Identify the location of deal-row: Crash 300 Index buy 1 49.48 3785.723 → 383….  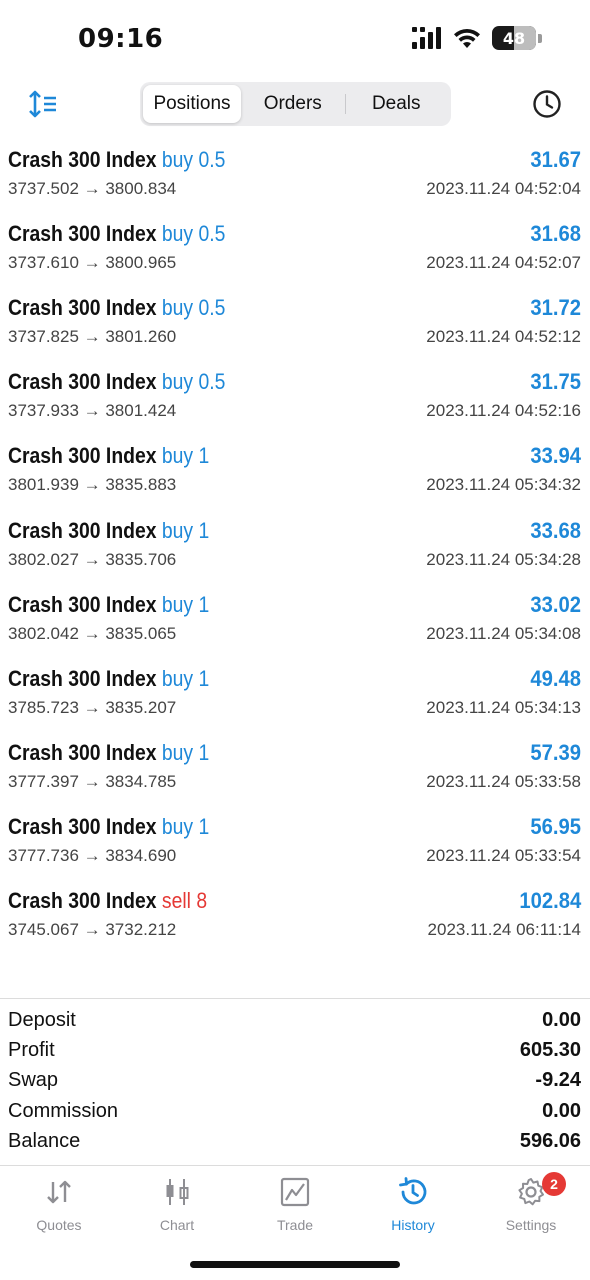
(295, 693).